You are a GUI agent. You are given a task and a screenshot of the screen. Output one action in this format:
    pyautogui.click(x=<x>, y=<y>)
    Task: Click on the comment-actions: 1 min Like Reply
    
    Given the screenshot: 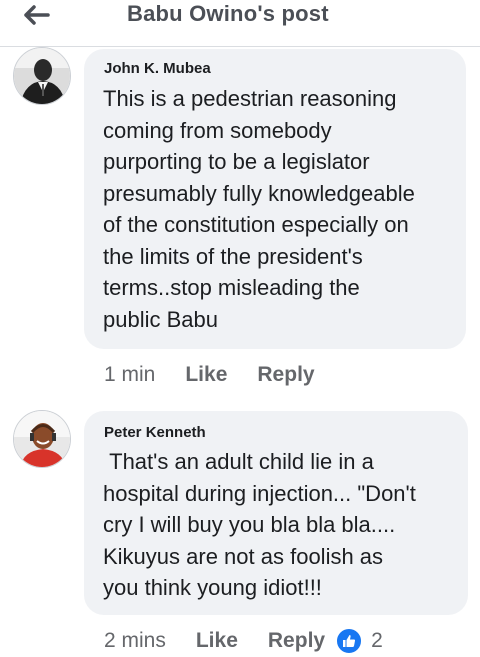 What is the action you would take?
    pyautogui.click(x=209, y=375)
    